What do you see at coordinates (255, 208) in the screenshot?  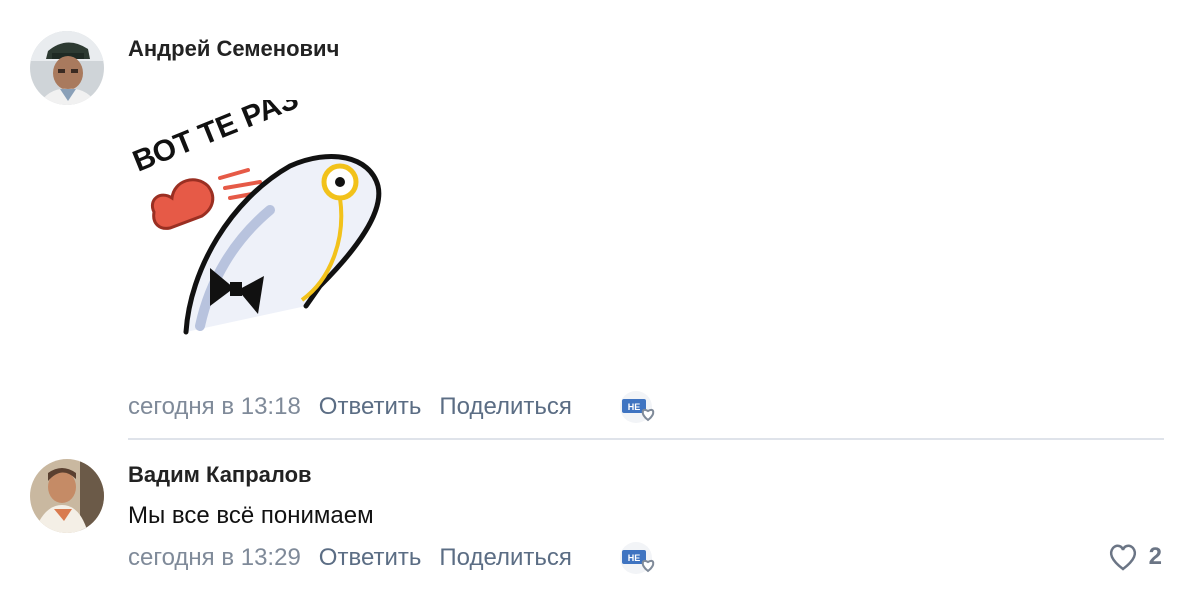 I see `sticker-drawing: ВОТ ТЕ РАЗ` at bounding box center [255, 208].